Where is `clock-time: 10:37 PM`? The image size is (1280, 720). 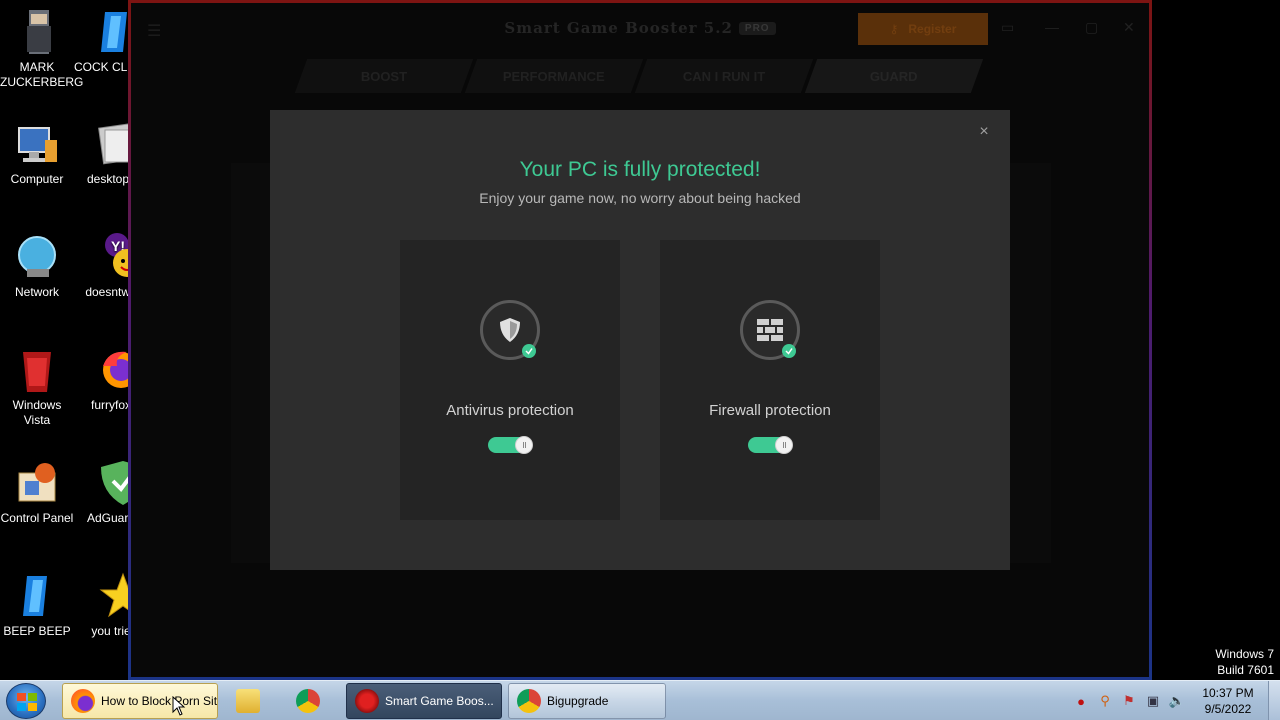
clock-time: 10:37 PM is located at coordinates (1228, 693).